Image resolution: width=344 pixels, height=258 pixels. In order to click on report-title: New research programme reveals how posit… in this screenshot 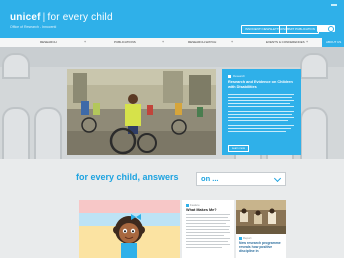, I will do `click(261, 247)`.